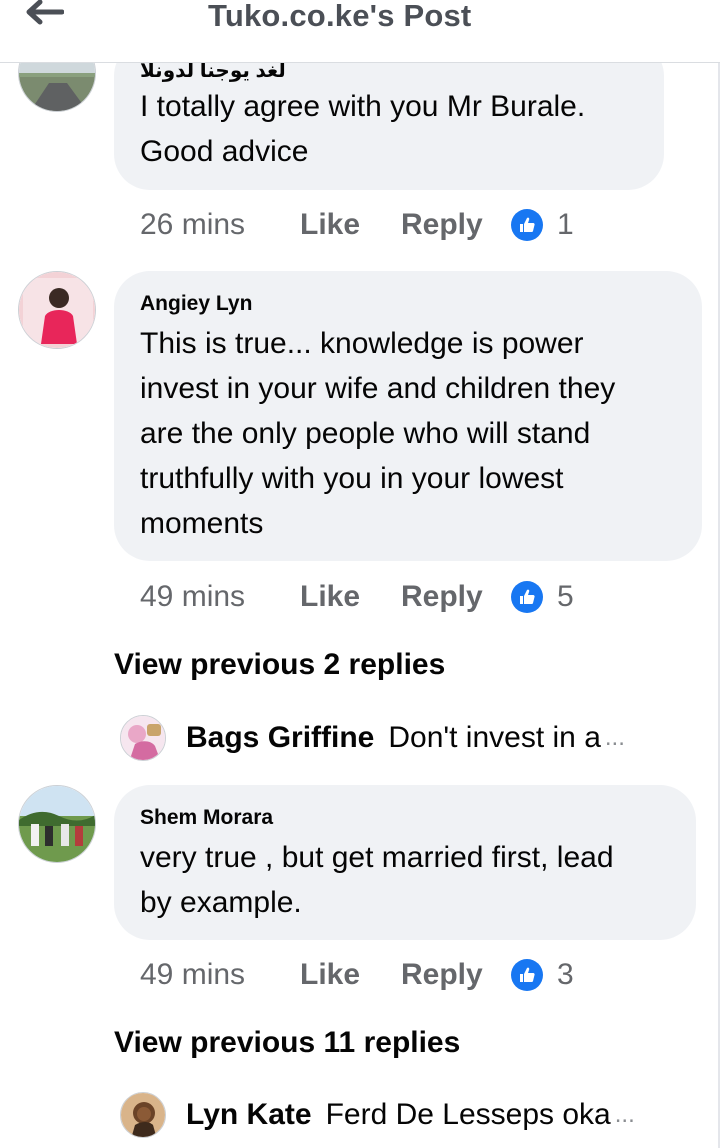  I want to click on reaction-summary: 1, so click(542, 225).